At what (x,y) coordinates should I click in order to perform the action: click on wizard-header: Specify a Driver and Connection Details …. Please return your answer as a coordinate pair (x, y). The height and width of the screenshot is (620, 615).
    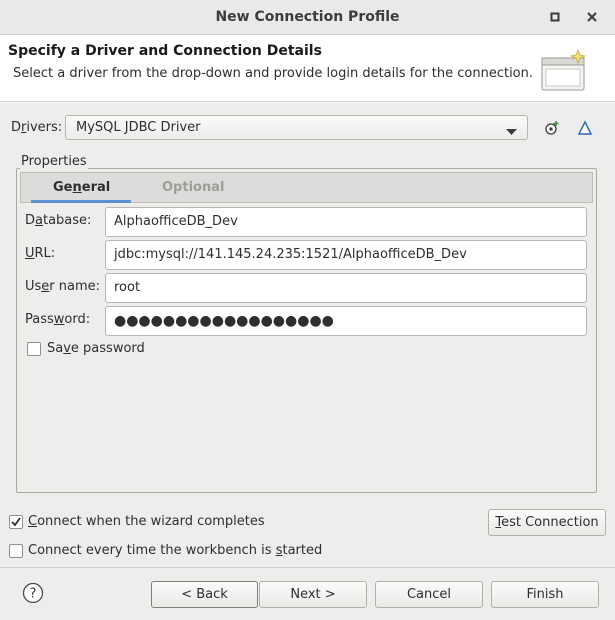
    Looking at the image, I should click on (307, 69).